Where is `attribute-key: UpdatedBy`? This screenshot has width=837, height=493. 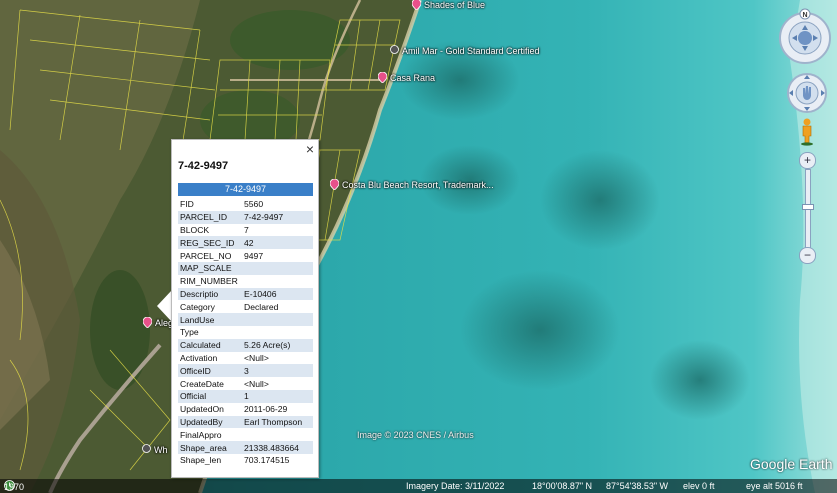 attribute-key: UpdatedBy is located at coordinates (210, 422).